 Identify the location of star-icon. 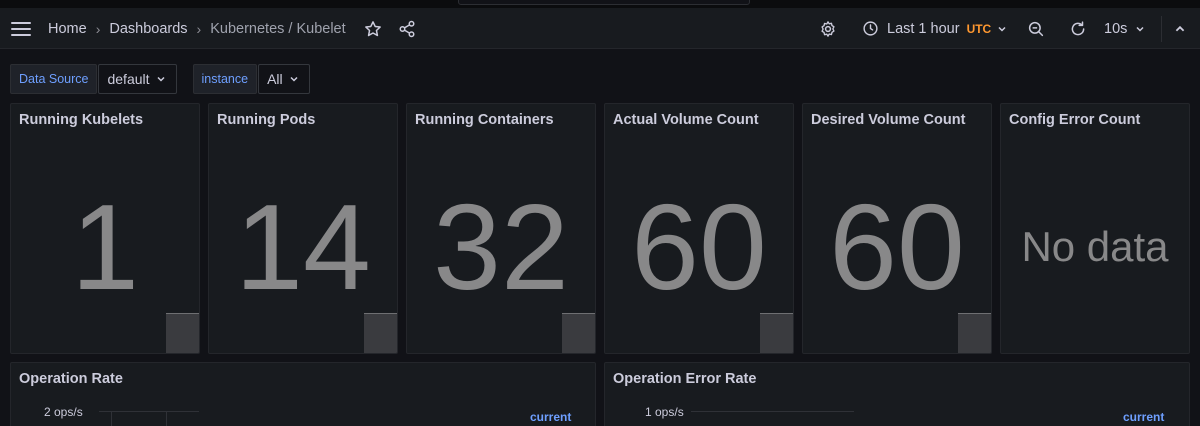
(373, 29).